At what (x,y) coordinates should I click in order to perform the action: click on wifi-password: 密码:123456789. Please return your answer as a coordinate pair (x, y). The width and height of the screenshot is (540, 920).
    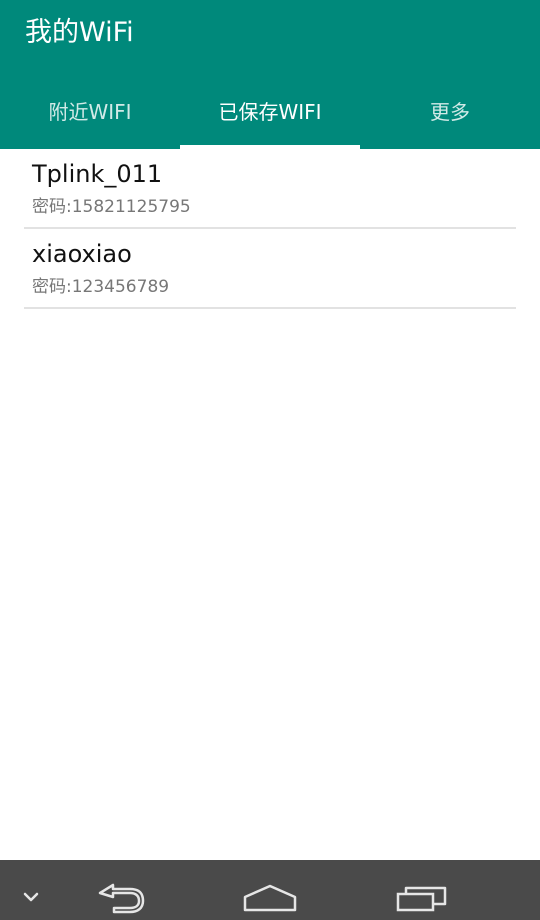
    Looking at the image, I should click on (101, 287).